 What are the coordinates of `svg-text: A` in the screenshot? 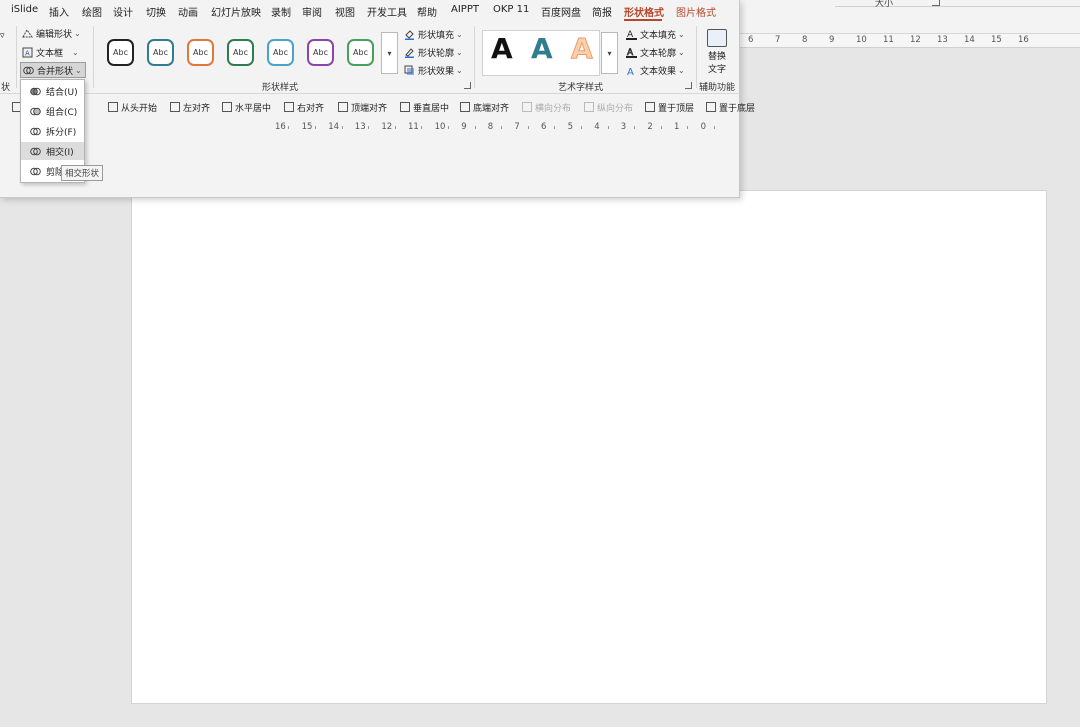 It's located at (27, 53).